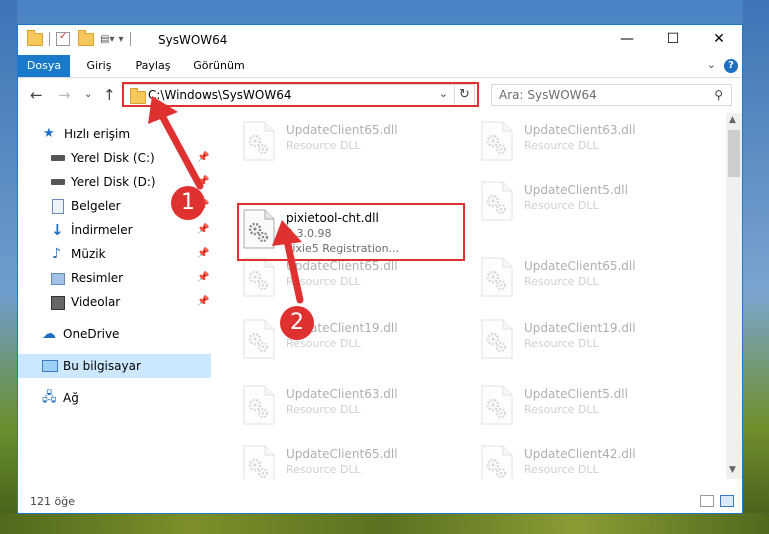  Describe the element at coordinates (58, 303) in the screenshot. I see `videos-icon` at that location.